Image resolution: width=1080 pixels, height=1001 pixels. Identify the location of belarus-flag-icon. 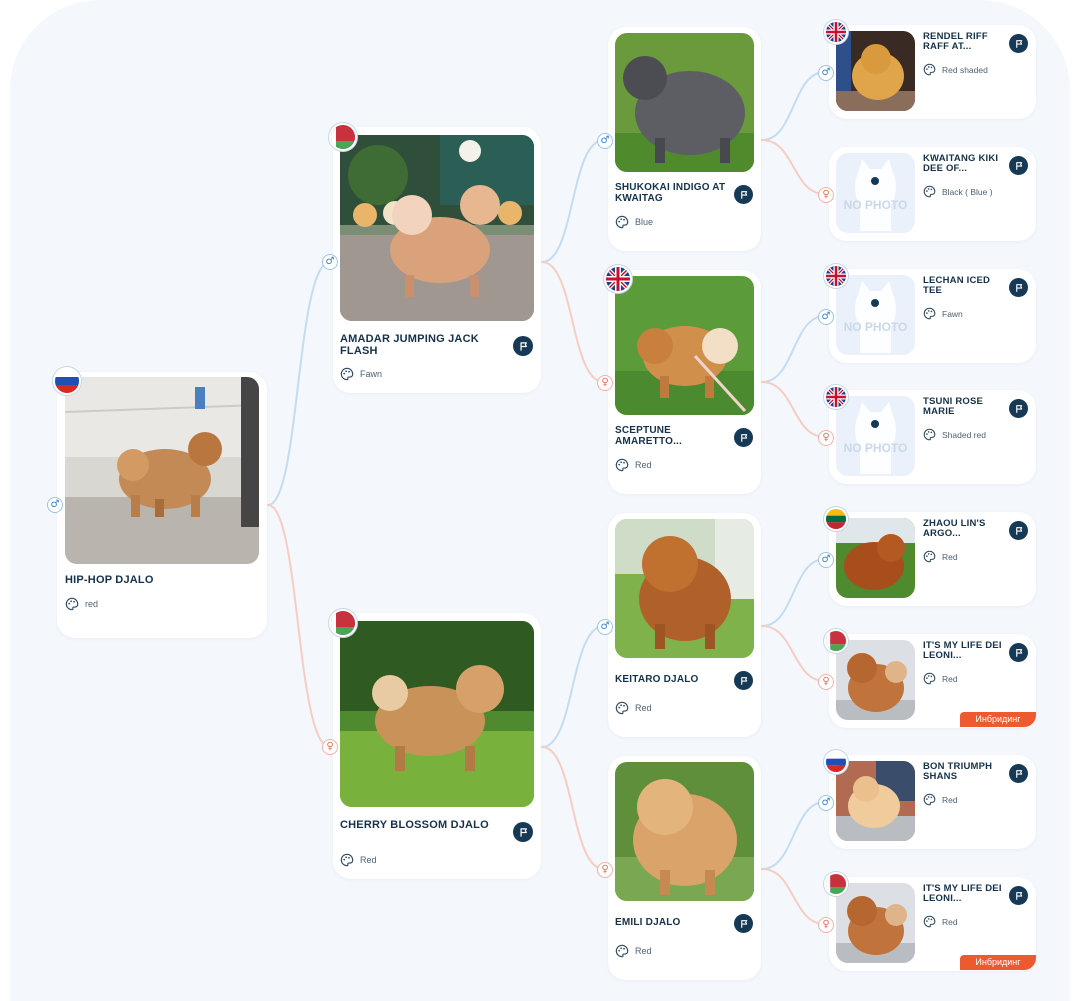
(836, 884).